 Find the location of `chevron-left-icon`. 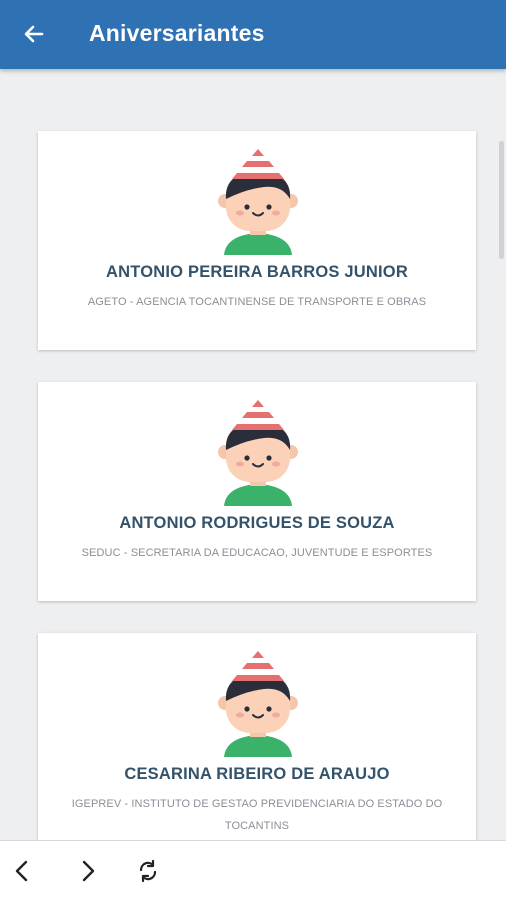

chevron-left-icon is located at coordinates (21, 871).